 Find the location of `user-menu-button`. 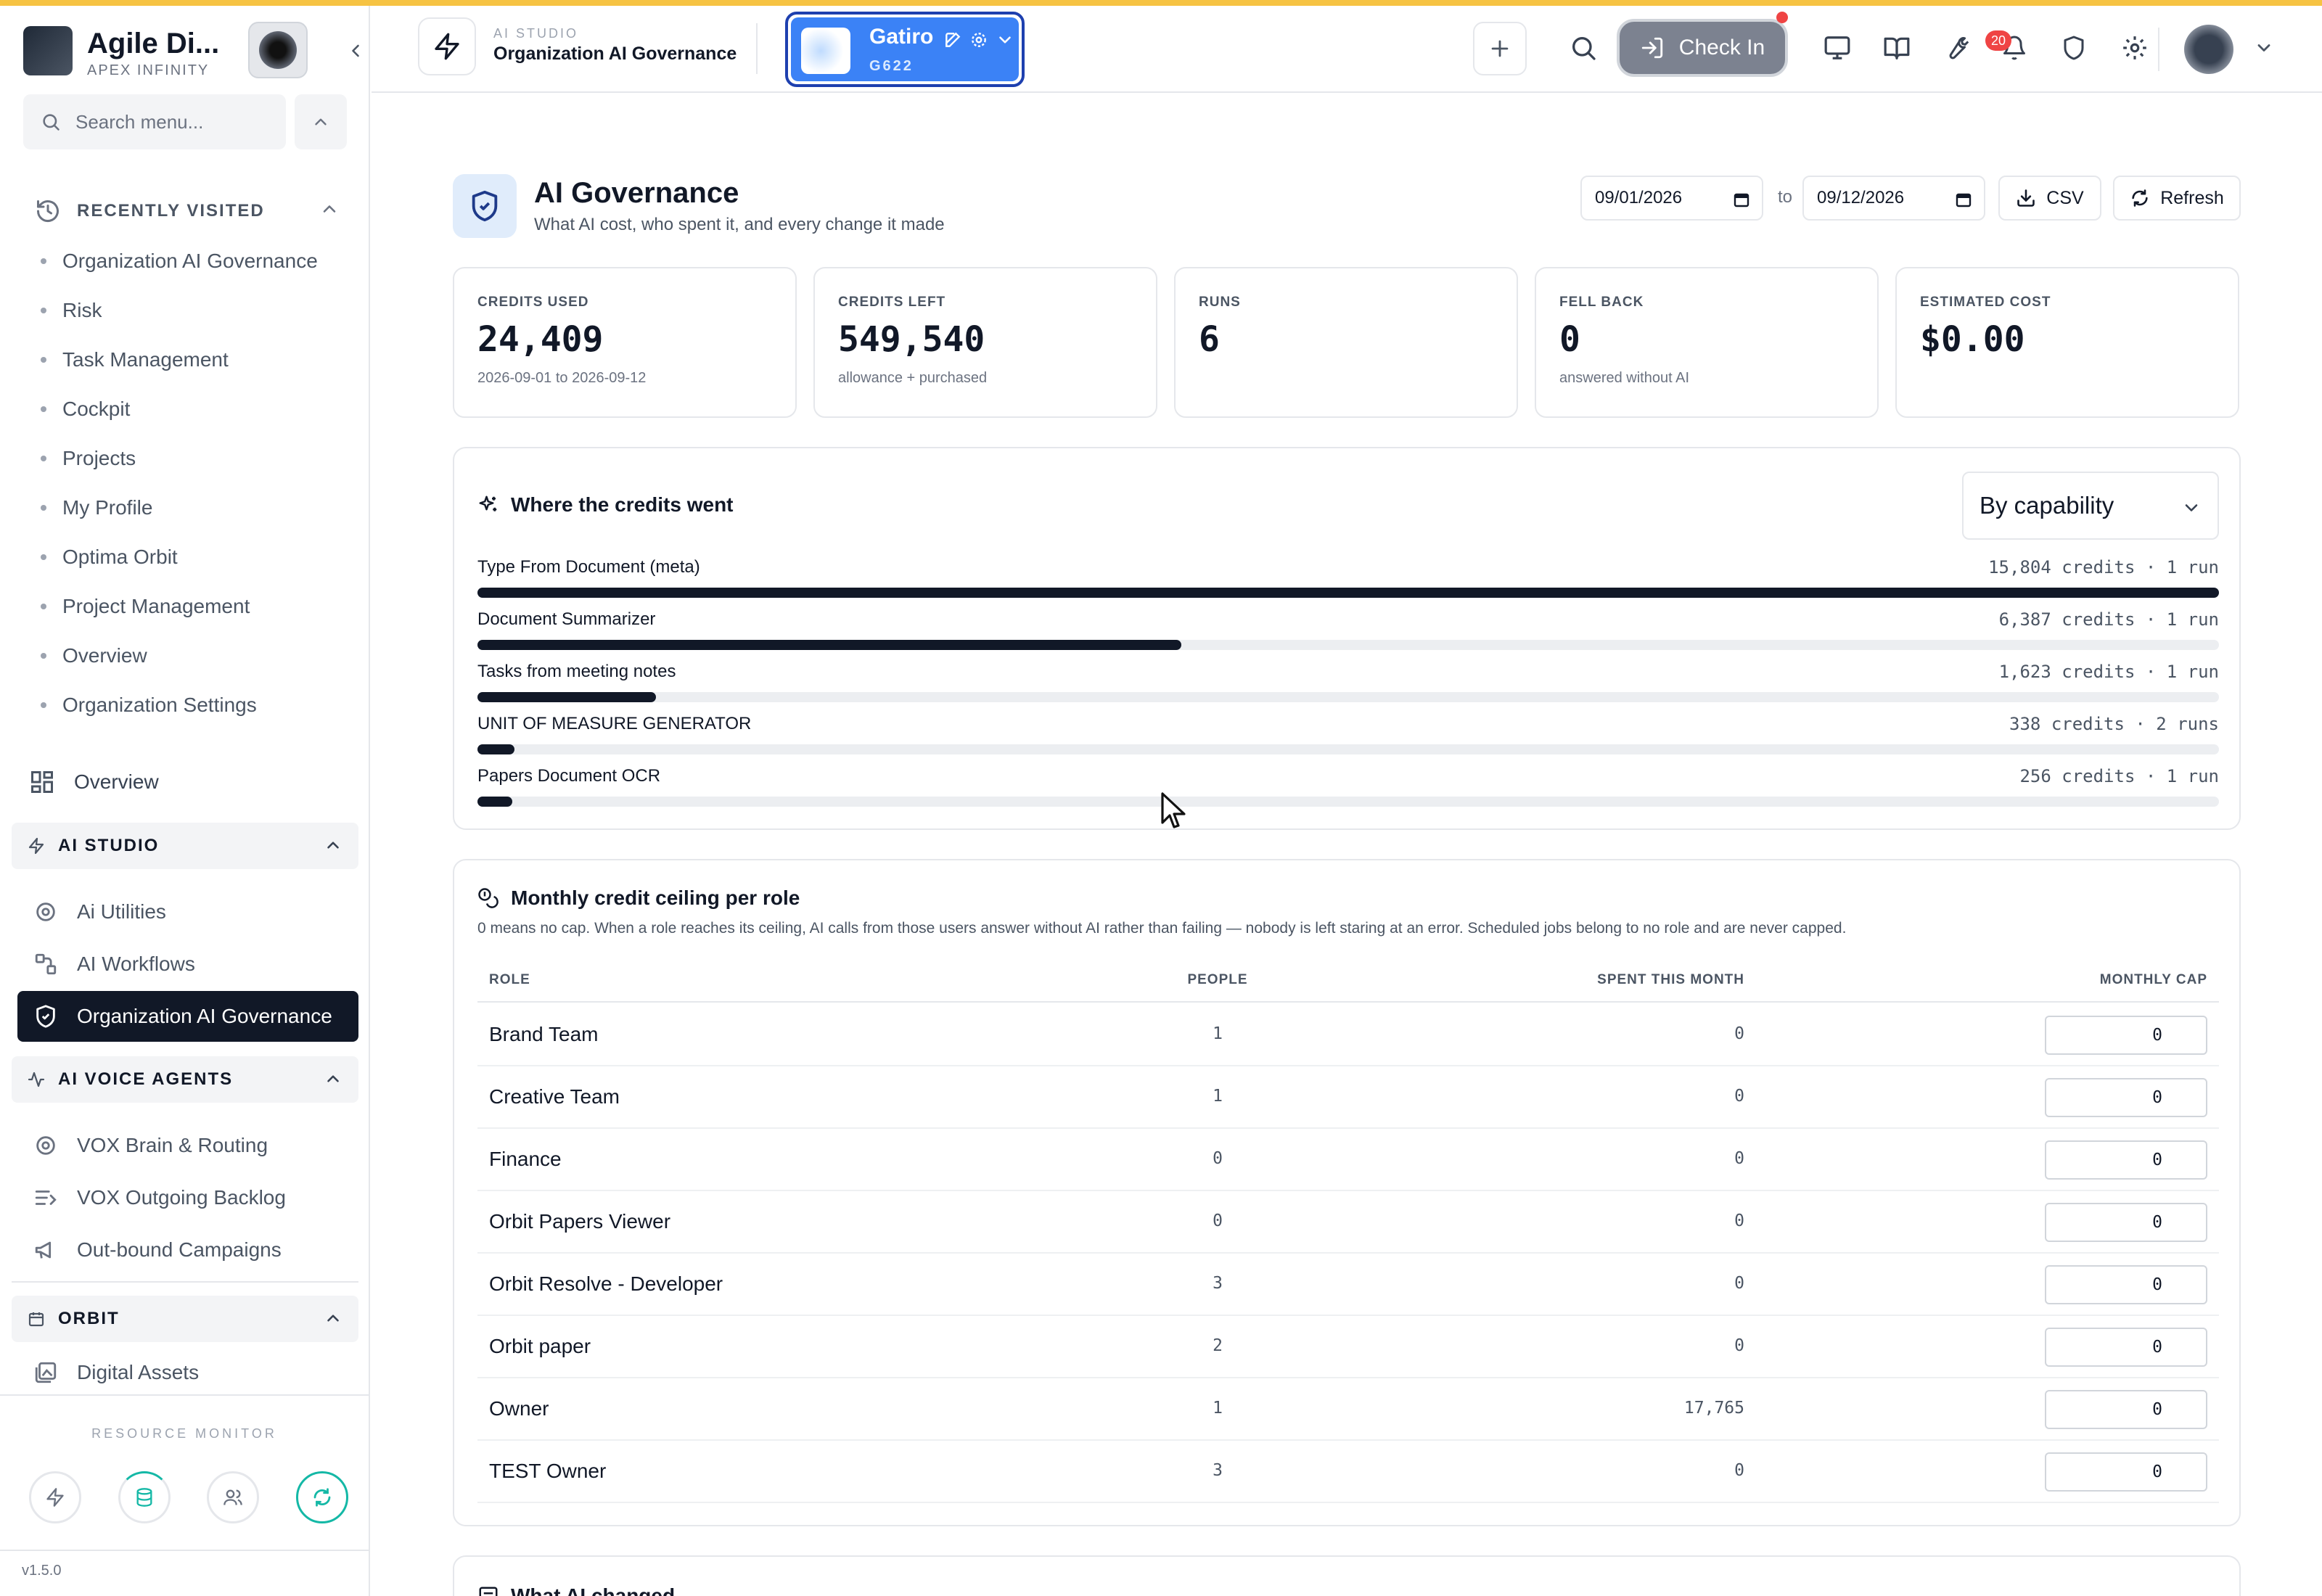

user-menu-button is located at coordinates (2264, 48).